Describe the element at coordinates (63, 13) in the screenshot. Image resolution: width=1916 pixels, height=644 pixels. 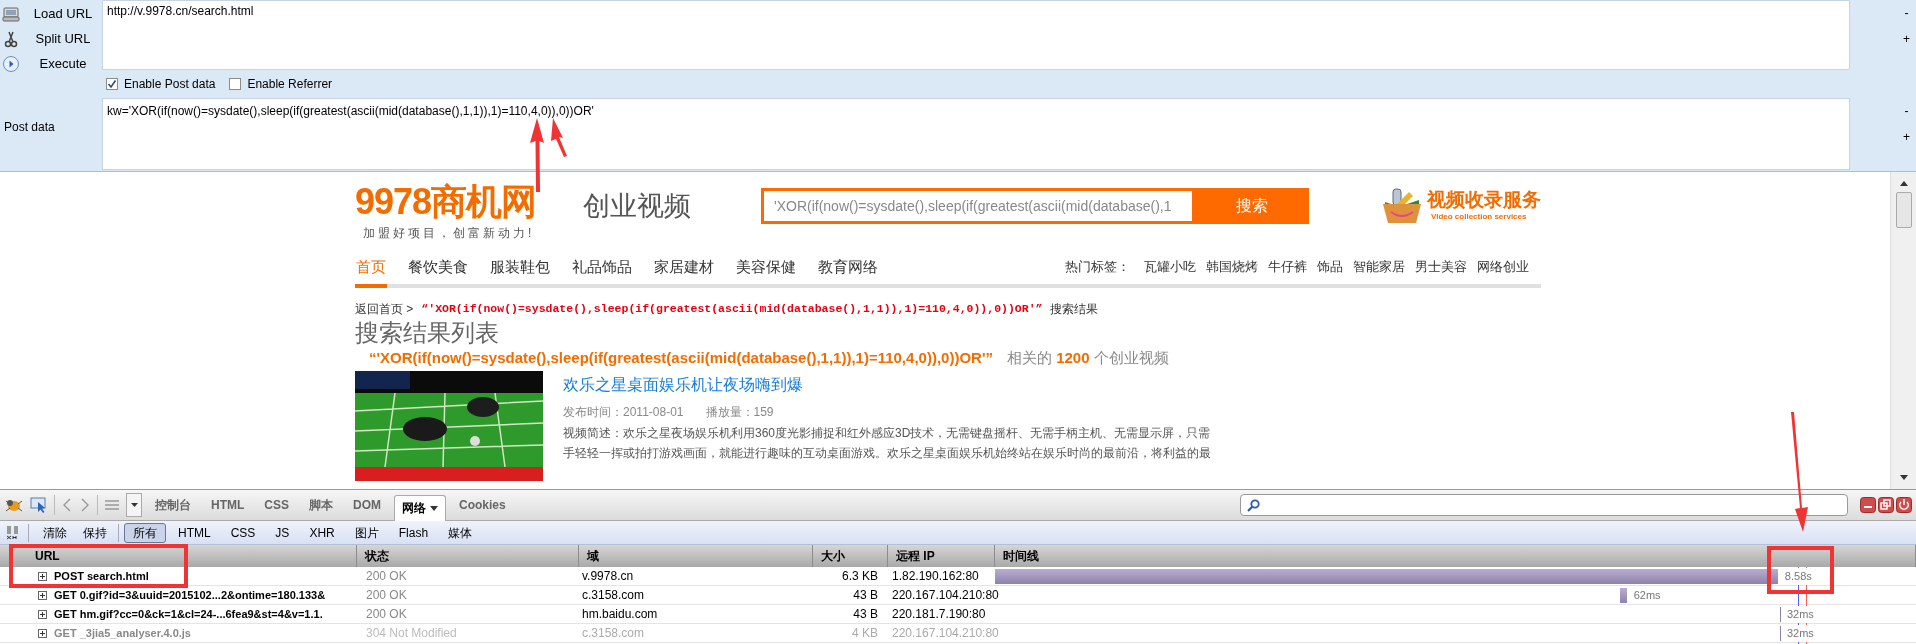
I see `action-button: Load URL` at that location.